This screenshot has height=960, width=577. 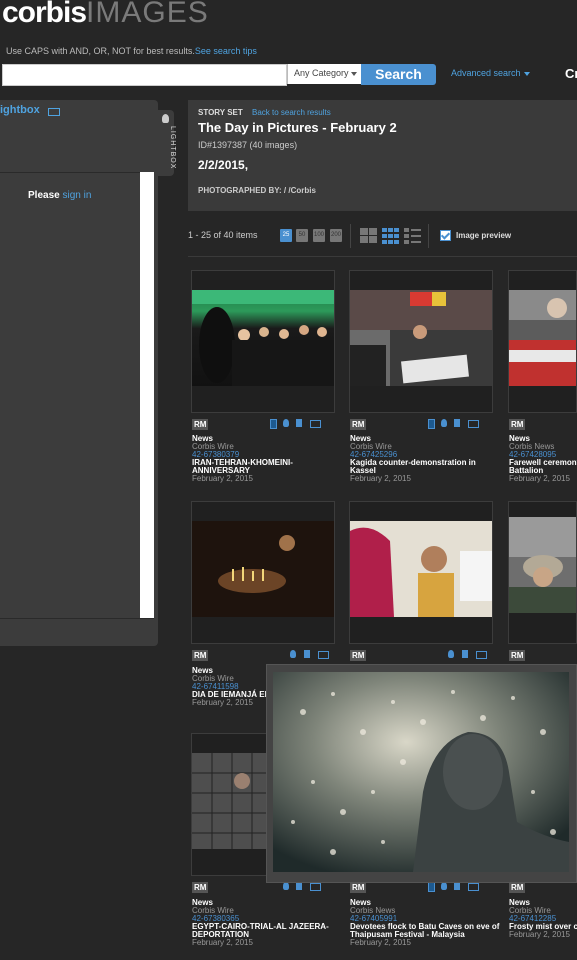 What do you see at coordinates (147, 395) in the screenshot?
I see `lightbox-scrollbar` at bounding box center [147, 395].